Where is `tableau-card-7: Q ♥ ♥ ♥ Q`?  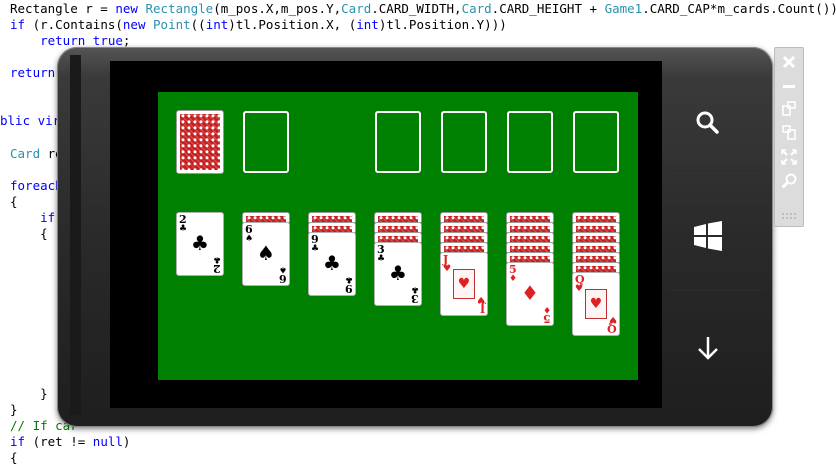 tableau-card-7: Q ♥ ♥ ♥ Q is located at coordinates (596, 304).